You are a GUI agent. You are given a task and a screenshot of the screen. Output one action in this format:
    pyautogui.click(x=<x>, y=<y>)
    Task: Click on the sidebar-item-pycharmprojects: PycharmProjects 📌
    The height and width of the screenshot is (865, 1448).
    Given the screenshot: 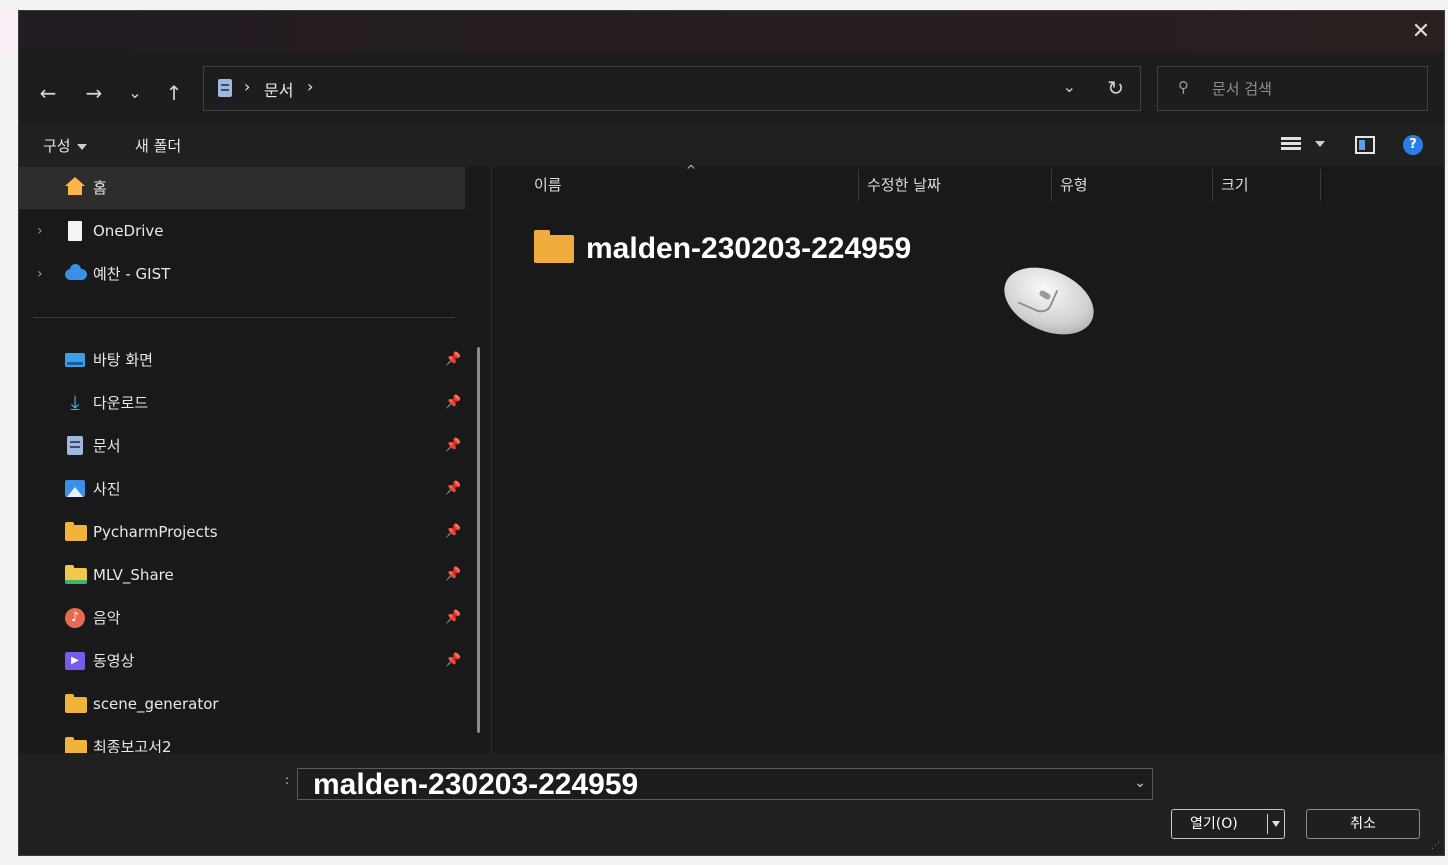 What is the action you would take?
    pyautogui.click(x=242, y=532)
    